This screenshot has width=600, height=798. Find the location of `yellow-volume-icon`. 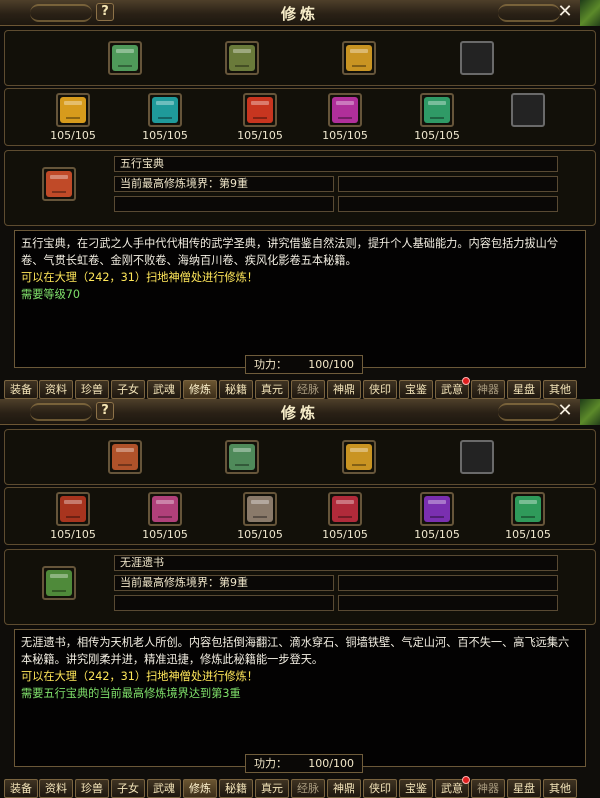

yellow-volume-icon is located at coordinates (73, 110).